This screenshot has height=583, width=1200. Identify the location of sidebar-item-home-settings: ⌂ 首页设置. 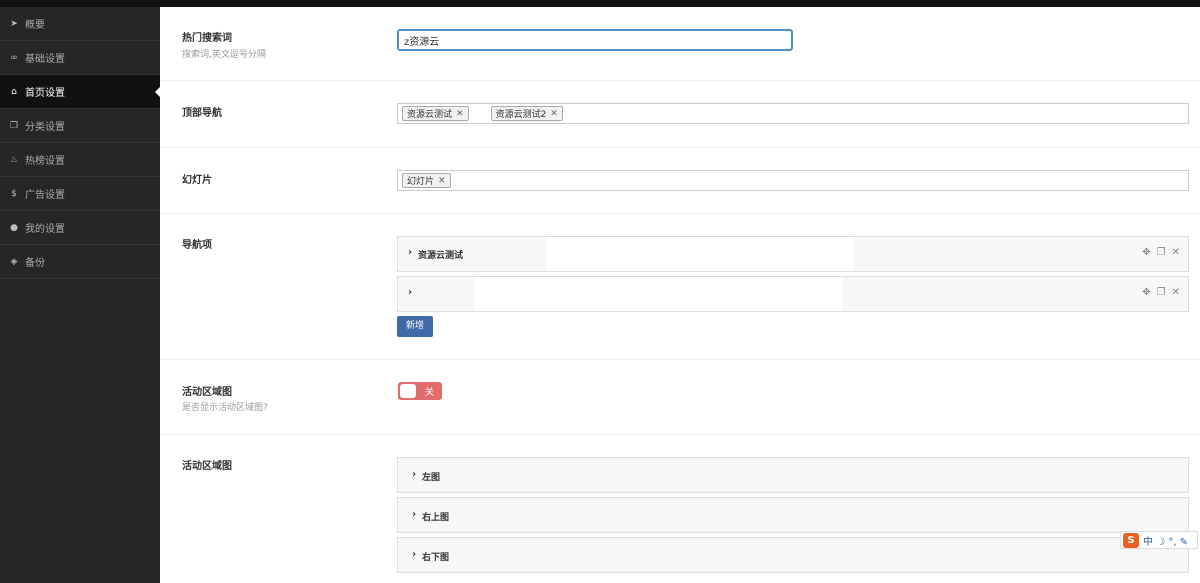
(80, 92).